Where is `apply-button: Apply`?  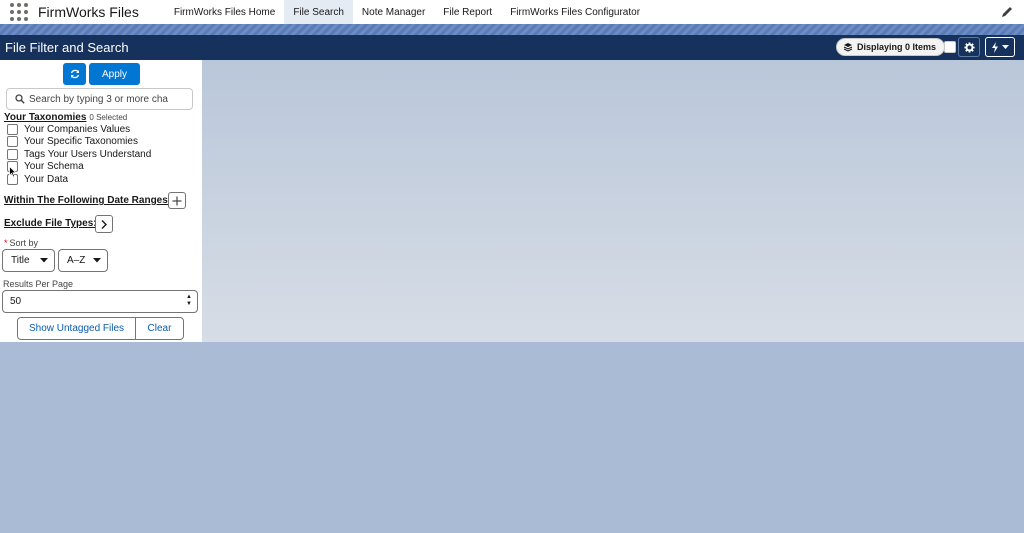 apply-button: Apply is located at coordinates (114, 74).